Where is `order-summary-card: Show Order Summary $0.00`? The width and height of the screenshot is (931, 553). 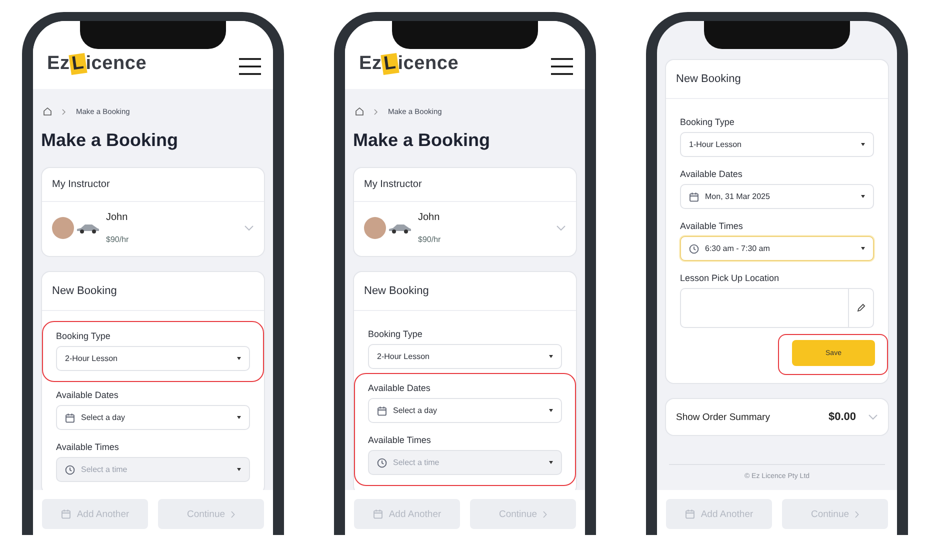 order-summary-card: Show Order Summary $0.00 is located at coordinates (777, 417).